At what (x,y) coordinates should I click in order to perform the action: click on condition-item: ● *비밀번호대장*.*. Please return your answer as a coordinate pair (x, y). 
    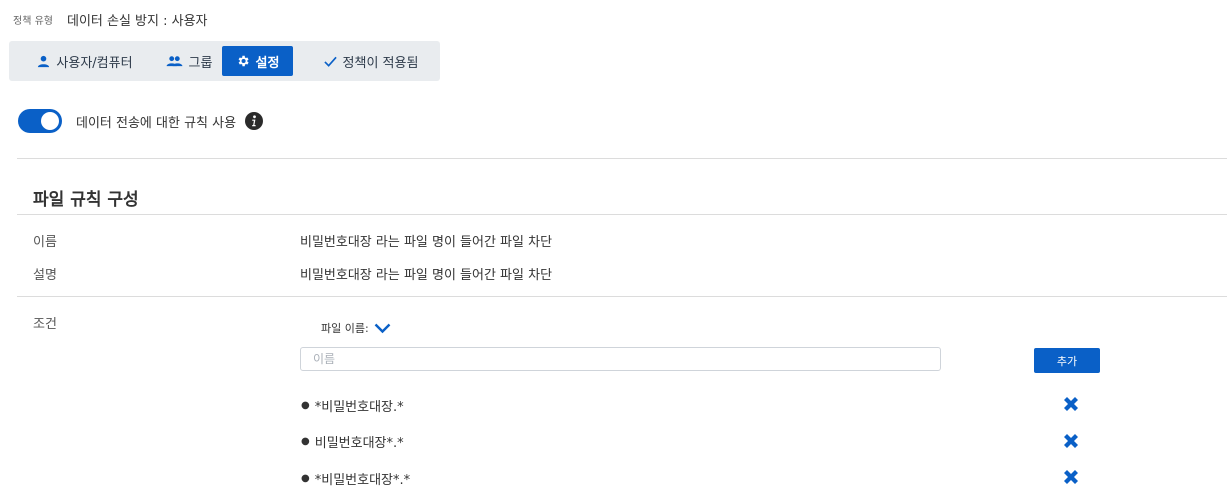
    Looking at the image, I should click on (355, 478).